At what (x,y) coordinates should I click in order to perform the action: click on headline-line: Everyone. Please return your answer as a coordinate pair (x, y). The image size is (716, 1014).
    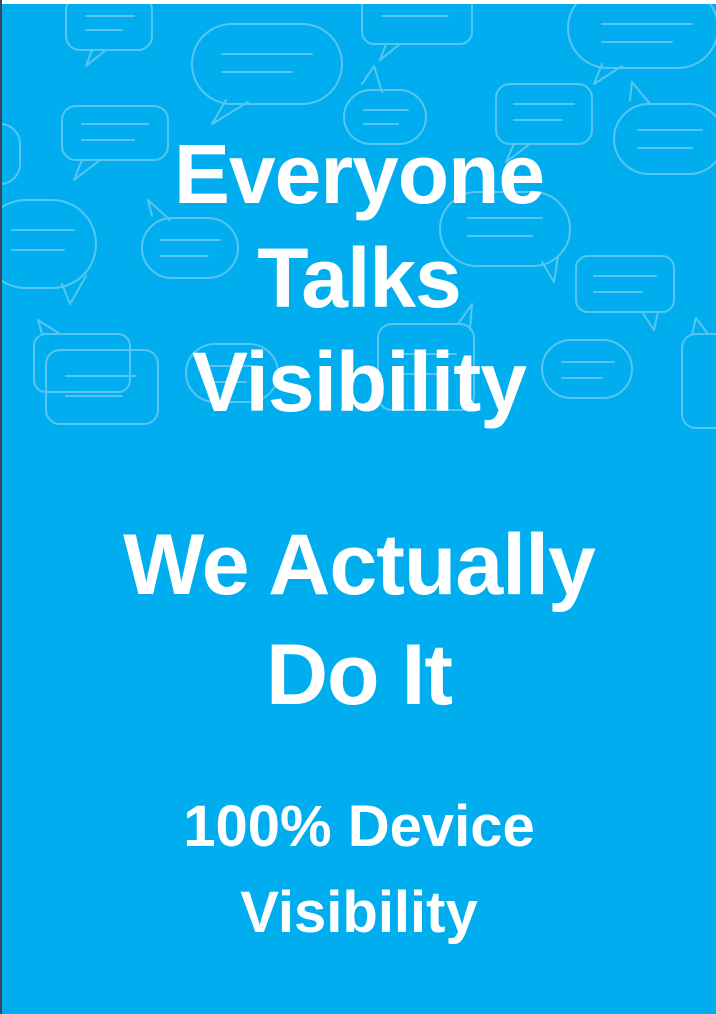
    Looking at the image, I should click on (359, 174).